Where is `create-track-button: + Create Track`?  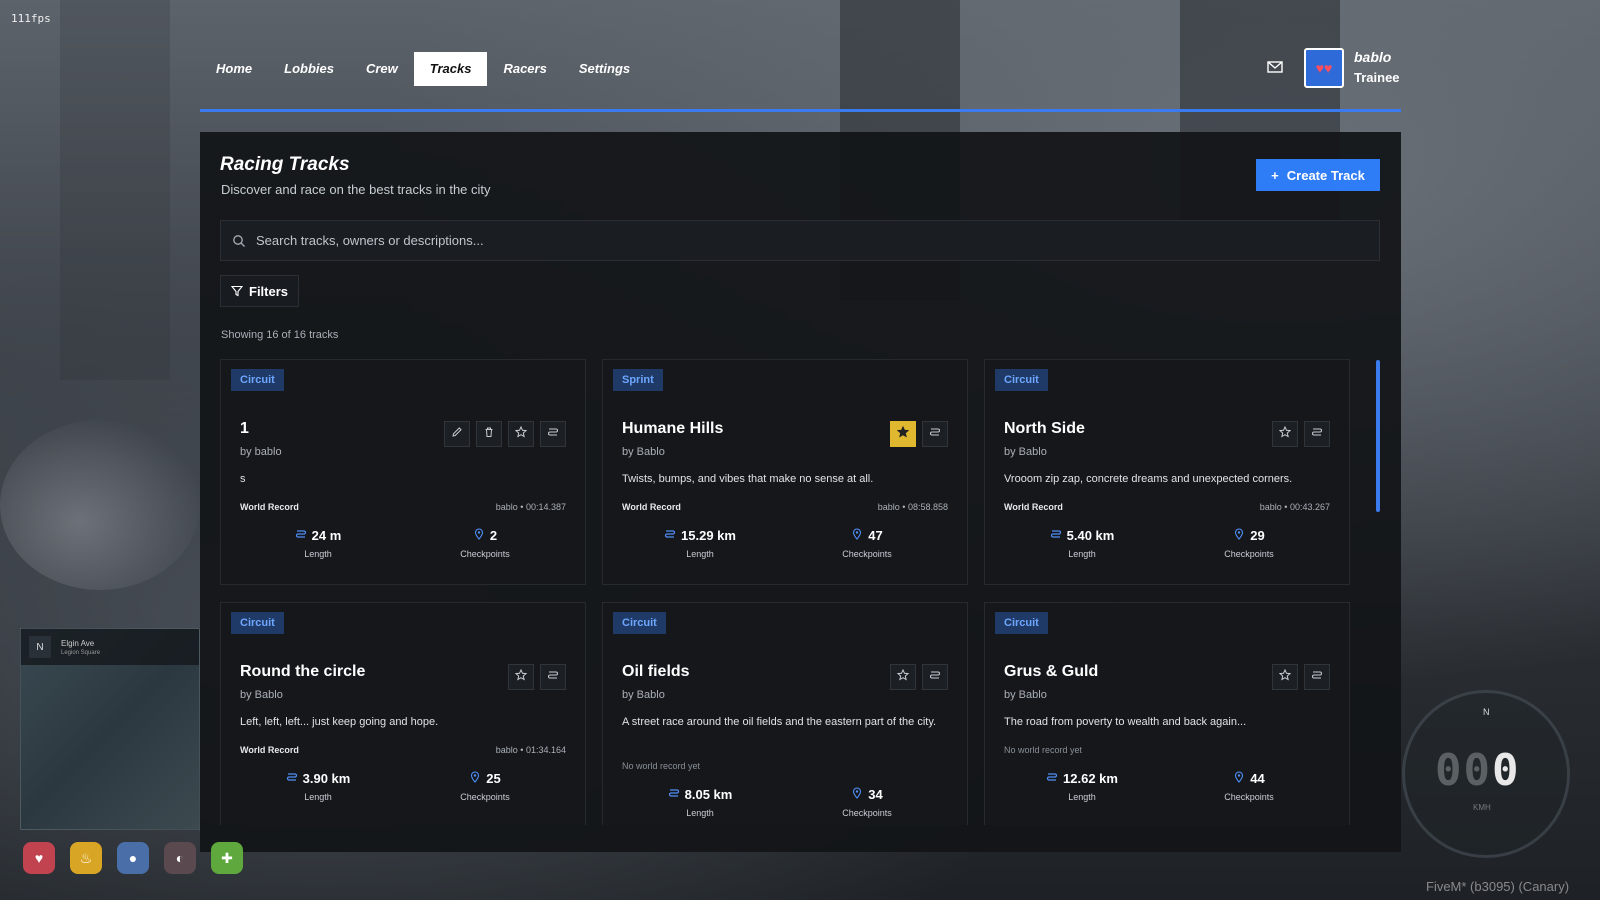 create-track-button: + Create Track is located at coordinates (1318, 175).